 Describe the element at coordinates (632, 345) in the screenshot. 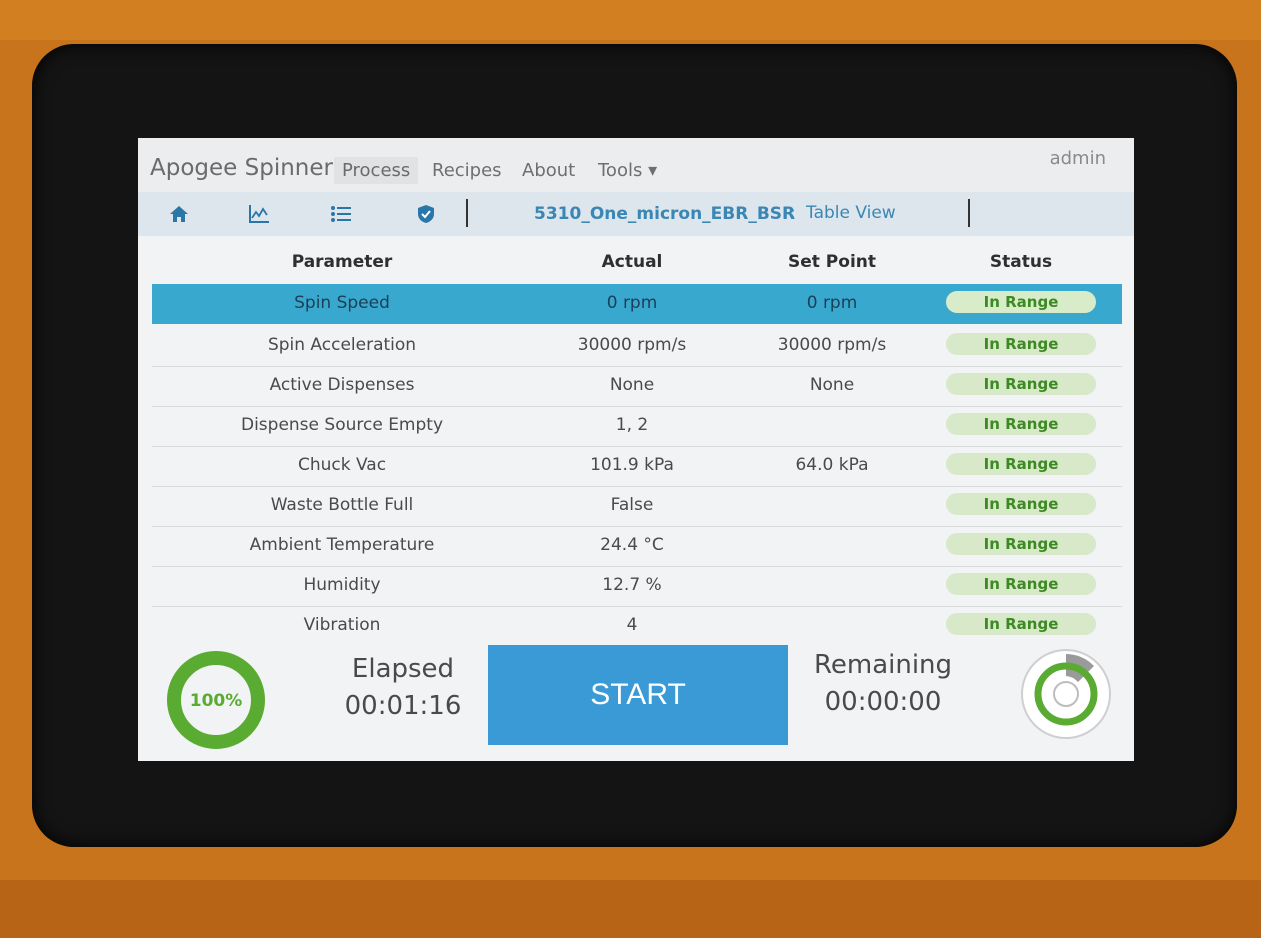

I see `cell-actual: 30000 rpm/s` at that location.